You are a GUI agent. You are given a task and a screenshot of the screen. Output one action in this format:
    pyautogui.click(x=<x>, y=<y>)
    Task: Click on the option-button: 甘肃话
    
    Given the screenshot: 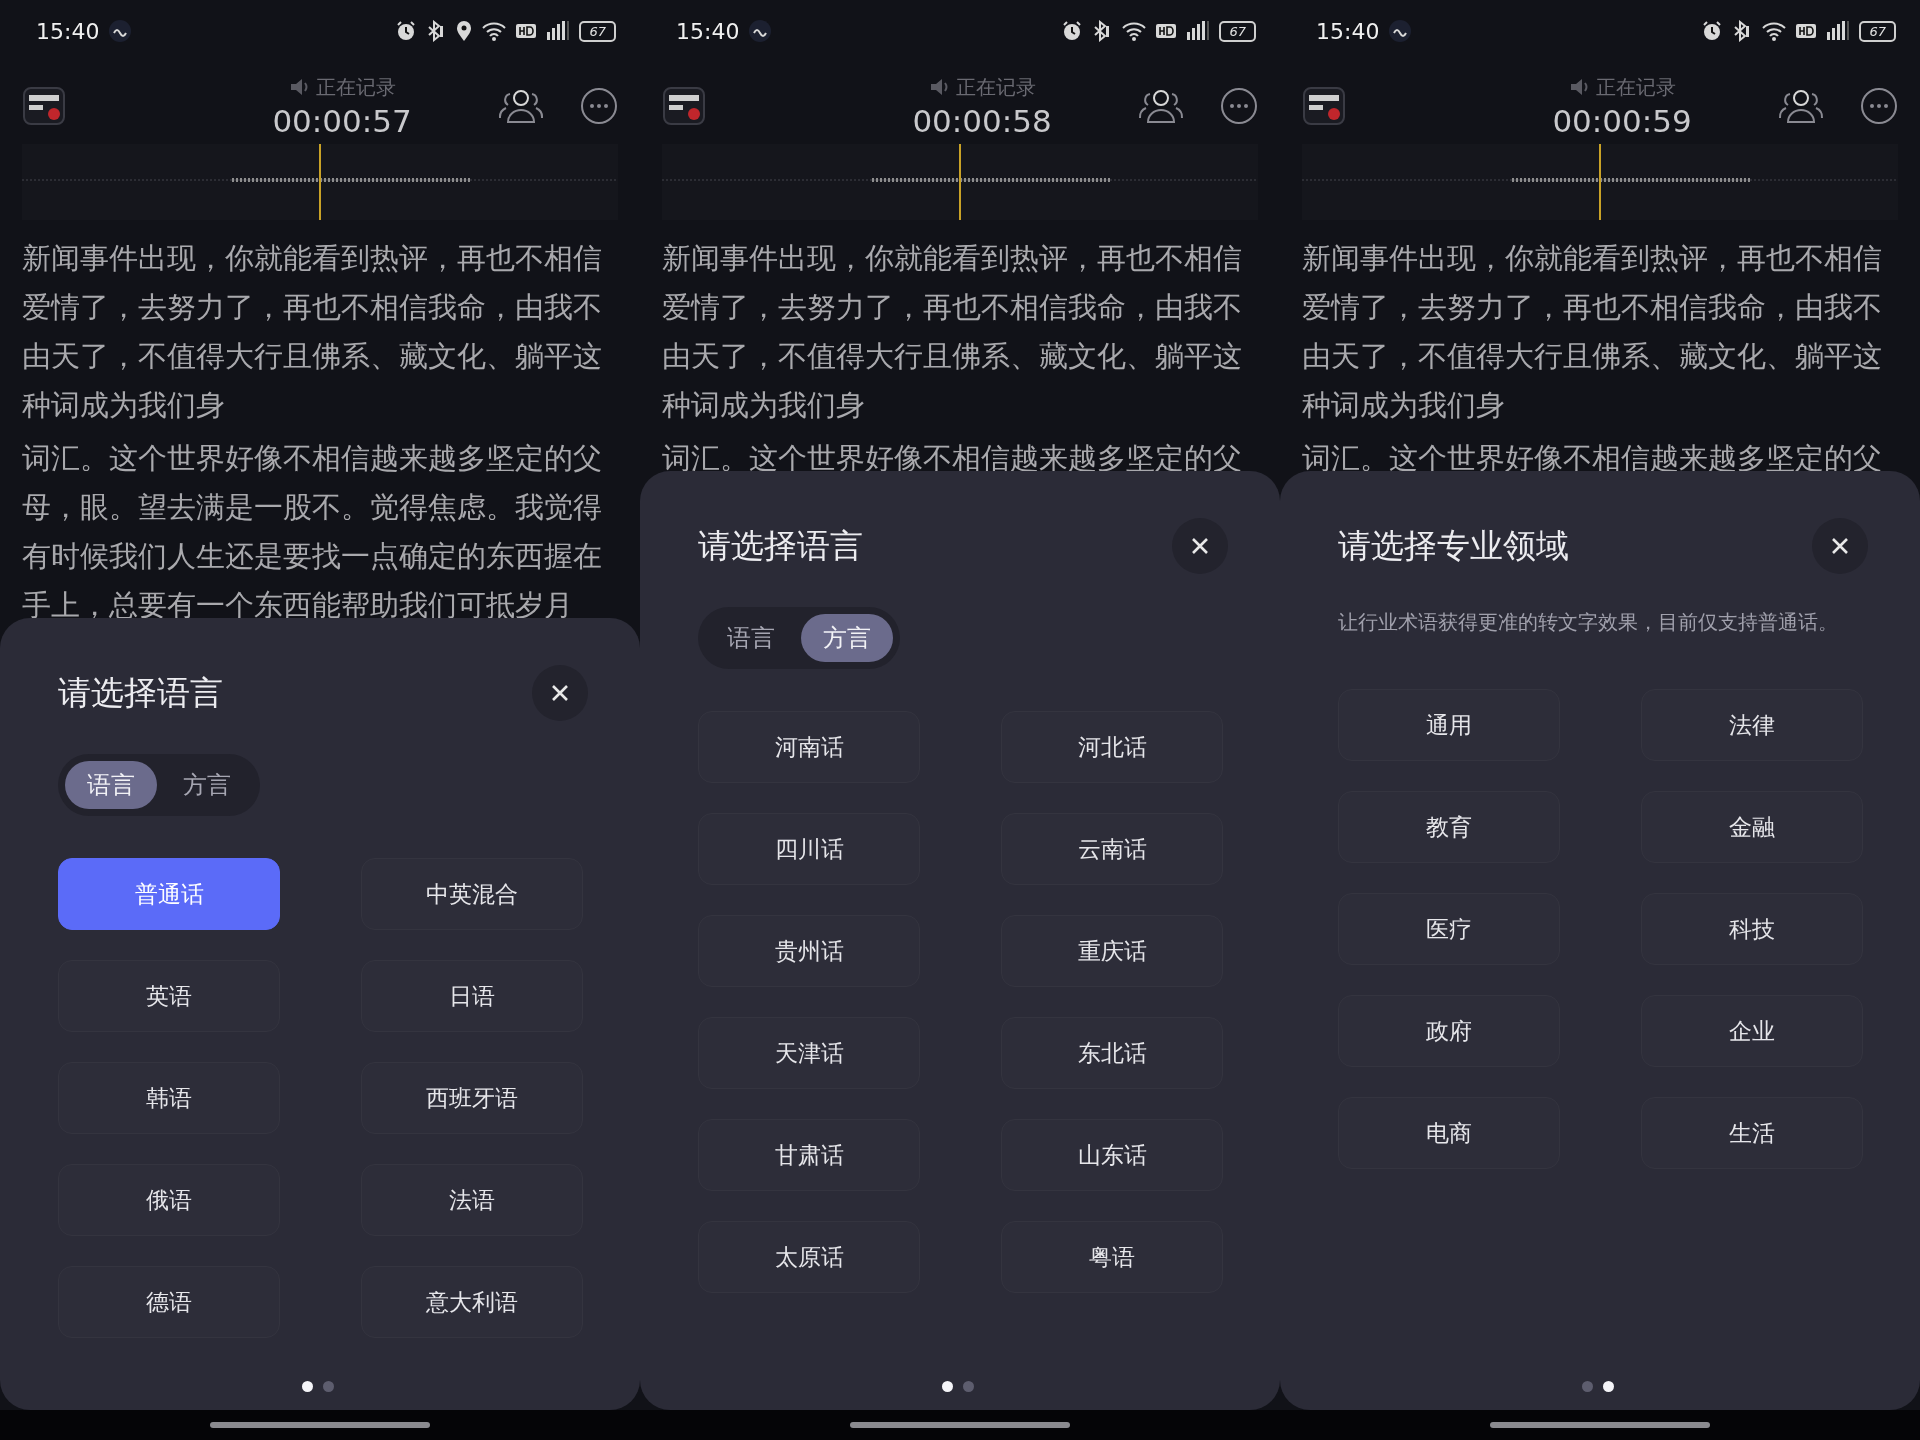 What is the action you would take?
    pyautogui.click(x=809, y=1155)
    